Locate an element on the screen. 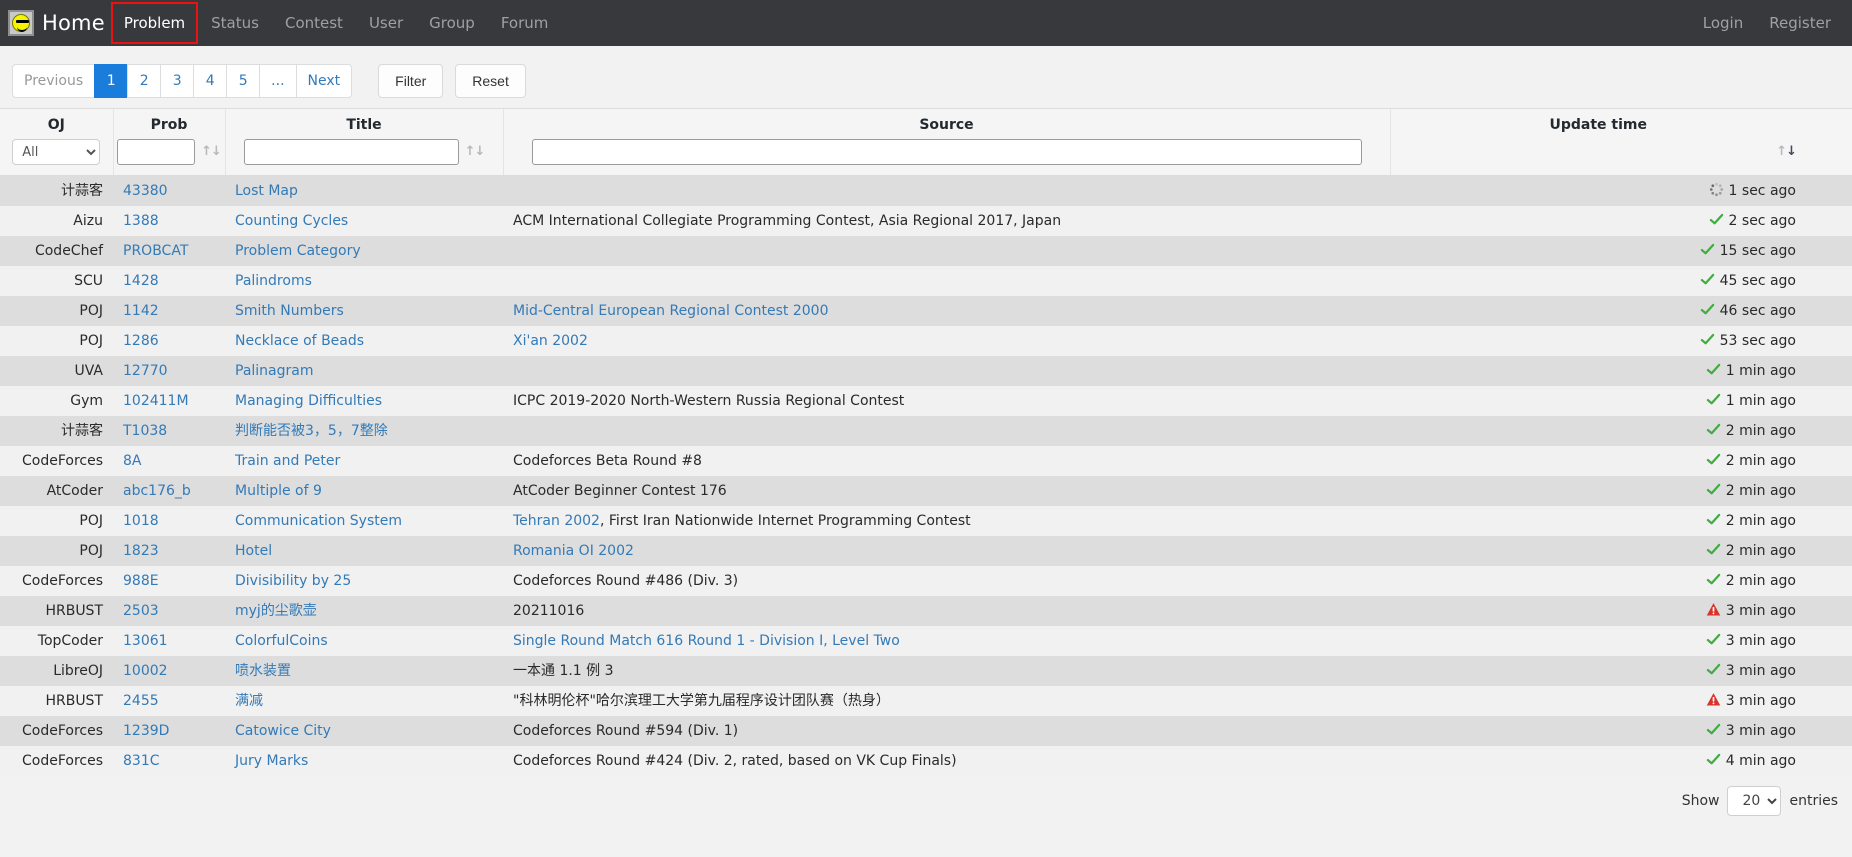  header-label-title: Title is located at coordinates (364, 125).